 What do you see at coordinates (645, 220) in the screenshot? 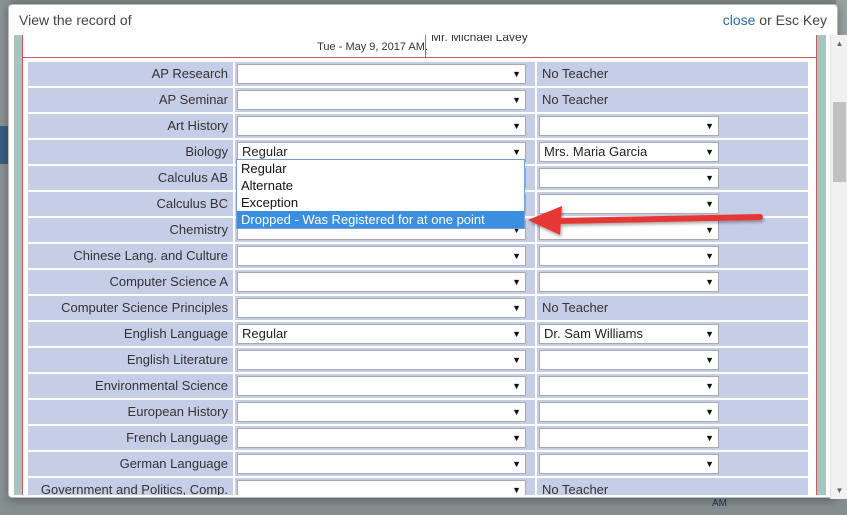
I see `annotation-arrow-icon` at bounding box center [645, 220].